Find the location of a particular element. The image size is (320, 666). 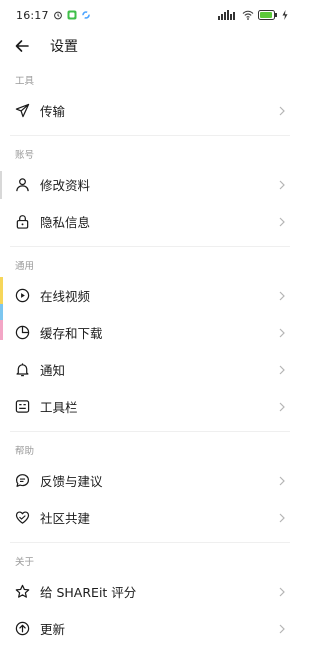

send-icon is located at coordinates (22, 111).